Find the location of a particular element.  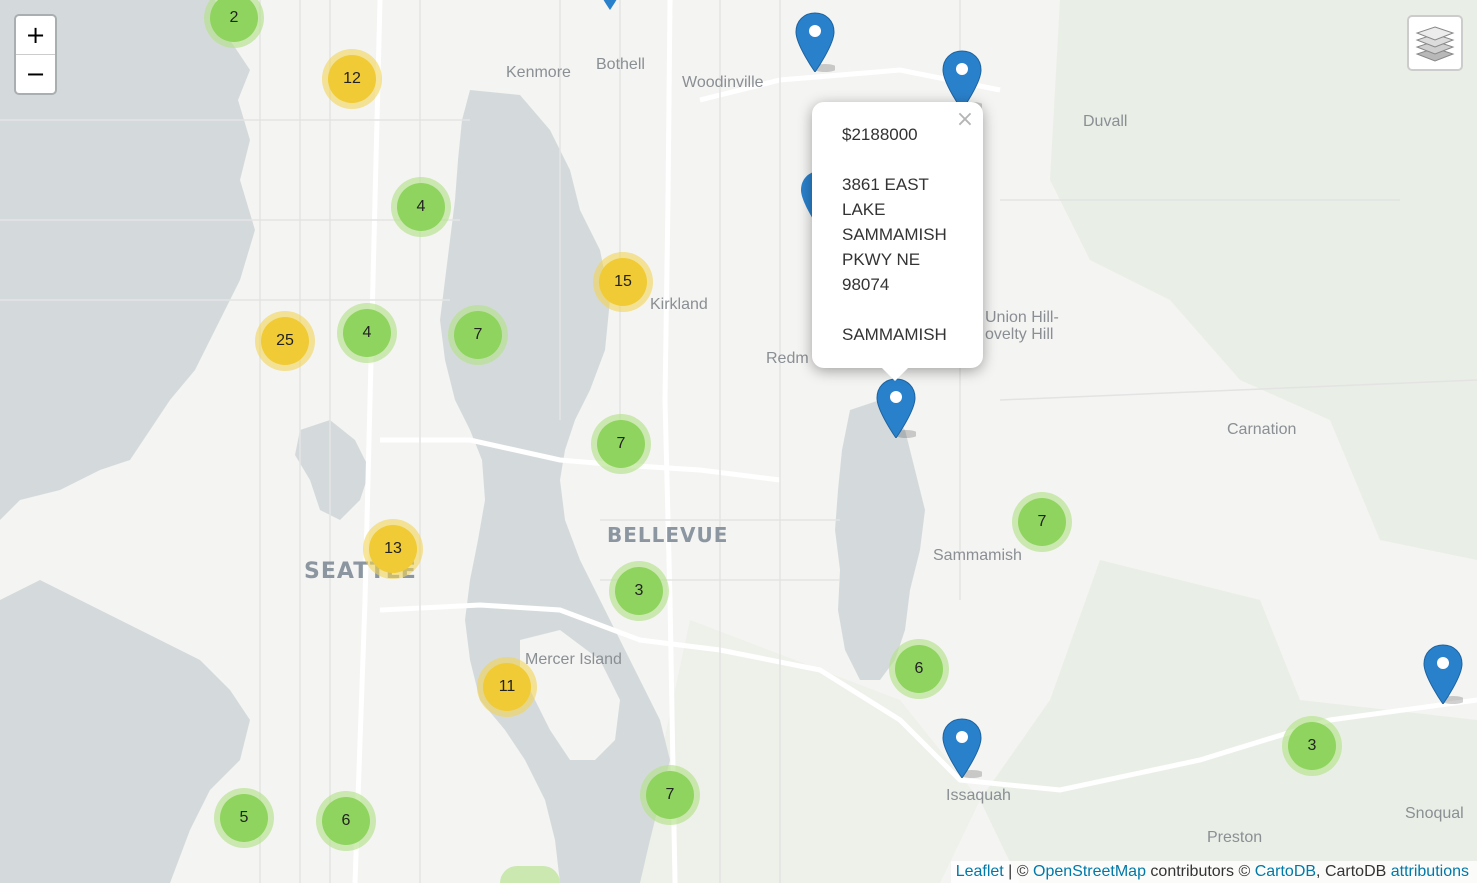

cluster-count: 15 is located at coordinates (623, 282).